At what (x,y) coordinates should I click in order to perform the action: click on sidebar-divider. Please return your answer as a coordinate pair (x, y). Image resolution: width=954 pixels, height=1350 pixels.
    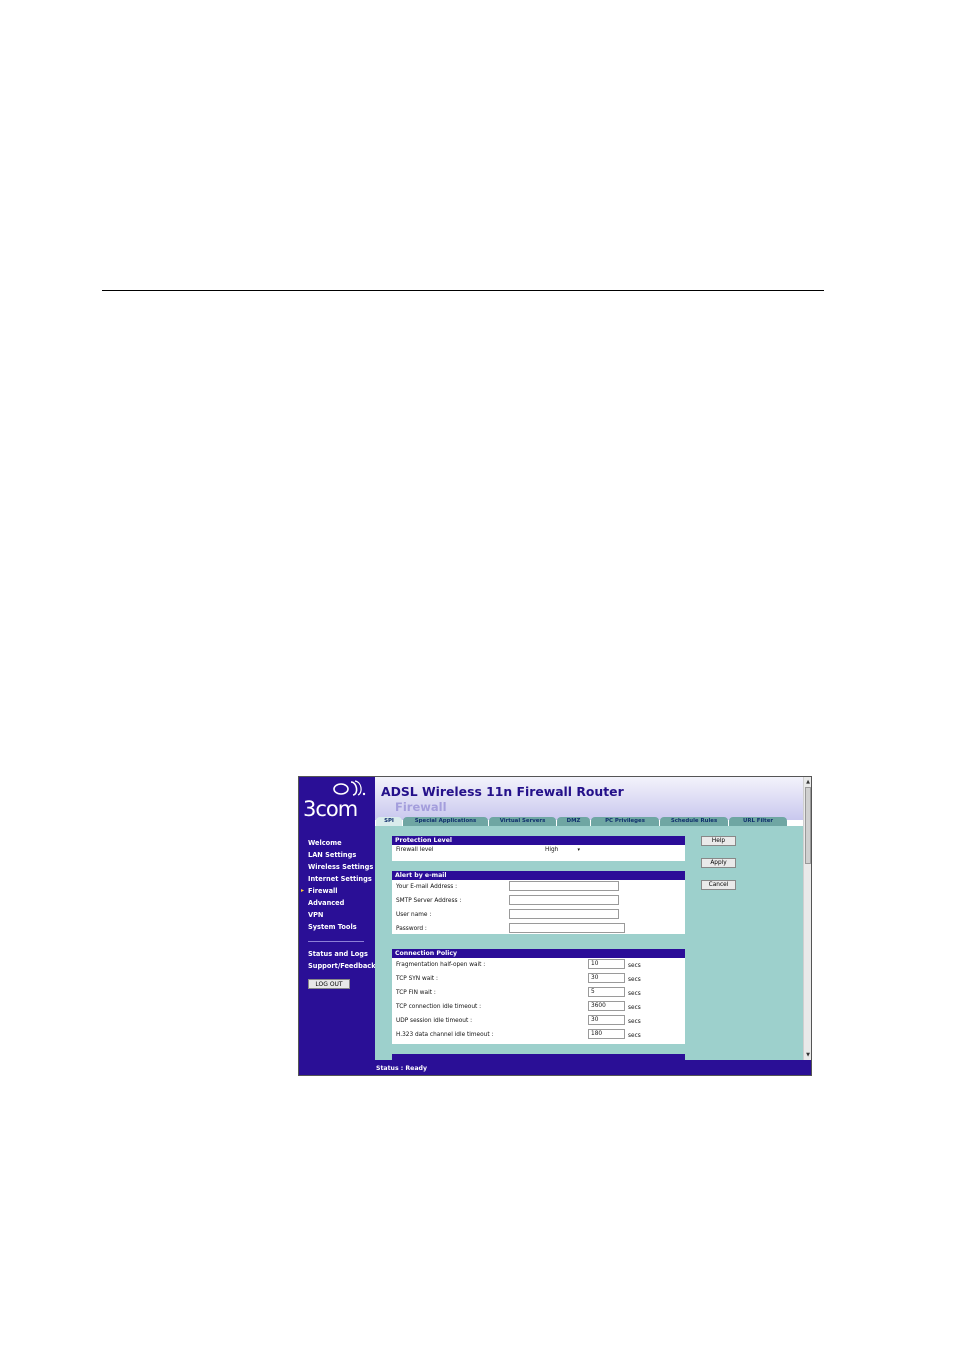
    Looking at the image, I should click on (336, 941).